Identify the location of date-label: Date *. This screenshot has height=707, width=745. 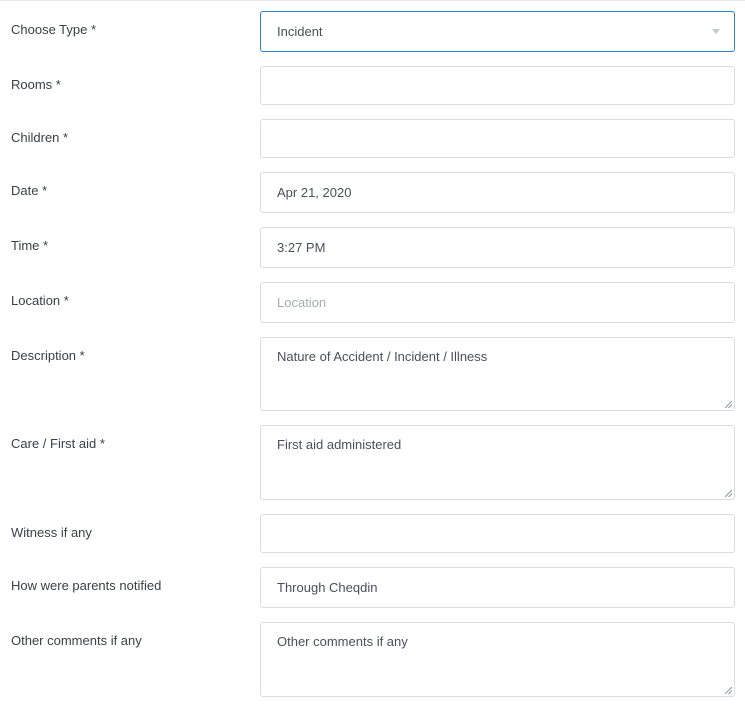
(29, 190).